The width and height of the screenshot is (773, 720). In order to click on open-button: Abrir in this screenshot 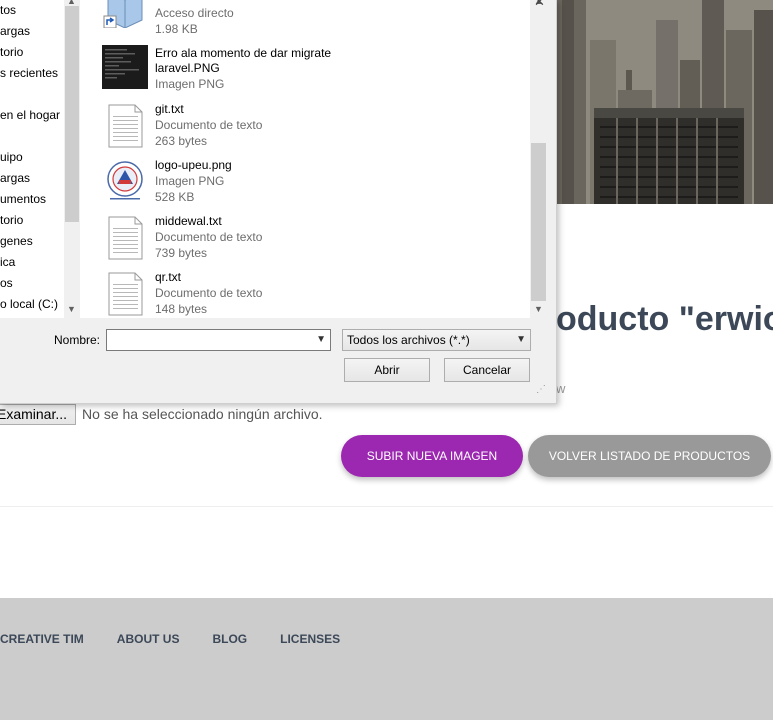, I will do `click(387, 370)`.